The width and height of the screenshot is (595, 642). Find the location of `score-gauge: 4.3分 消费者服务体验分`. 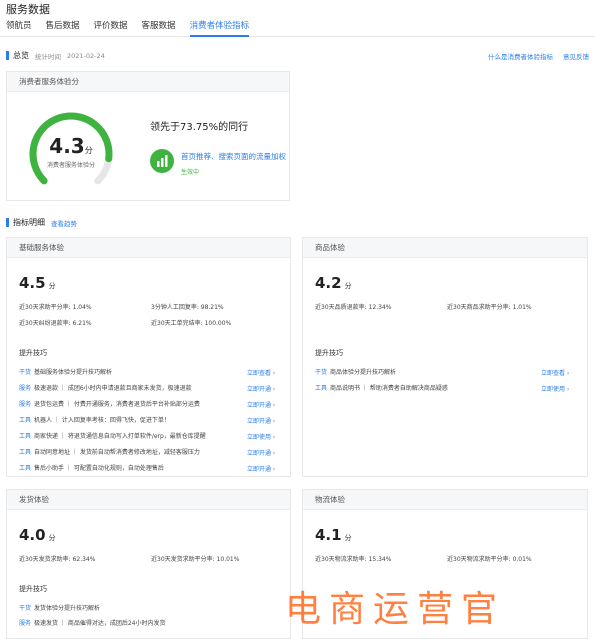

score-gauge: 4.3分 消费者服务体验分 is located at coordinates (71, 151).